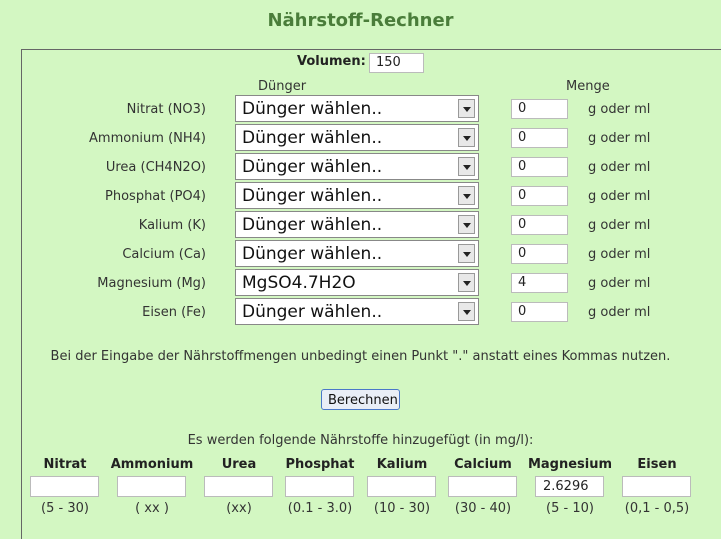 The width and height of the screenshot is (721, 539). I want to click on amount-input-urea: 0, so click(539, 167).